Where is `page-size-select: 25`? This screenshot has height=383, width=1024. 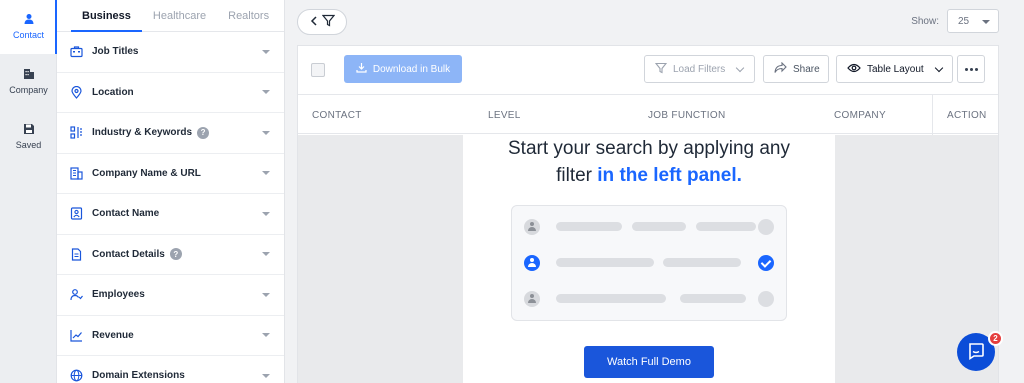 page-size-select: 25 is located at coordinates (973, 21).